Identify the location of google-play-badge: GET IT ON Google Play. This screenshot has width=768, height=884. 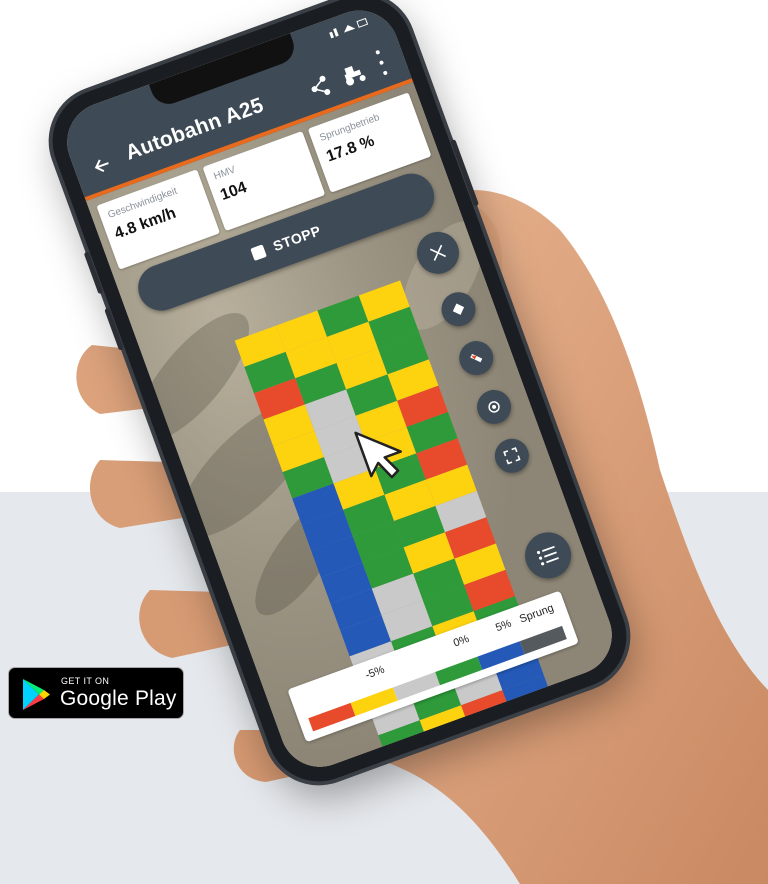
(96, 693).